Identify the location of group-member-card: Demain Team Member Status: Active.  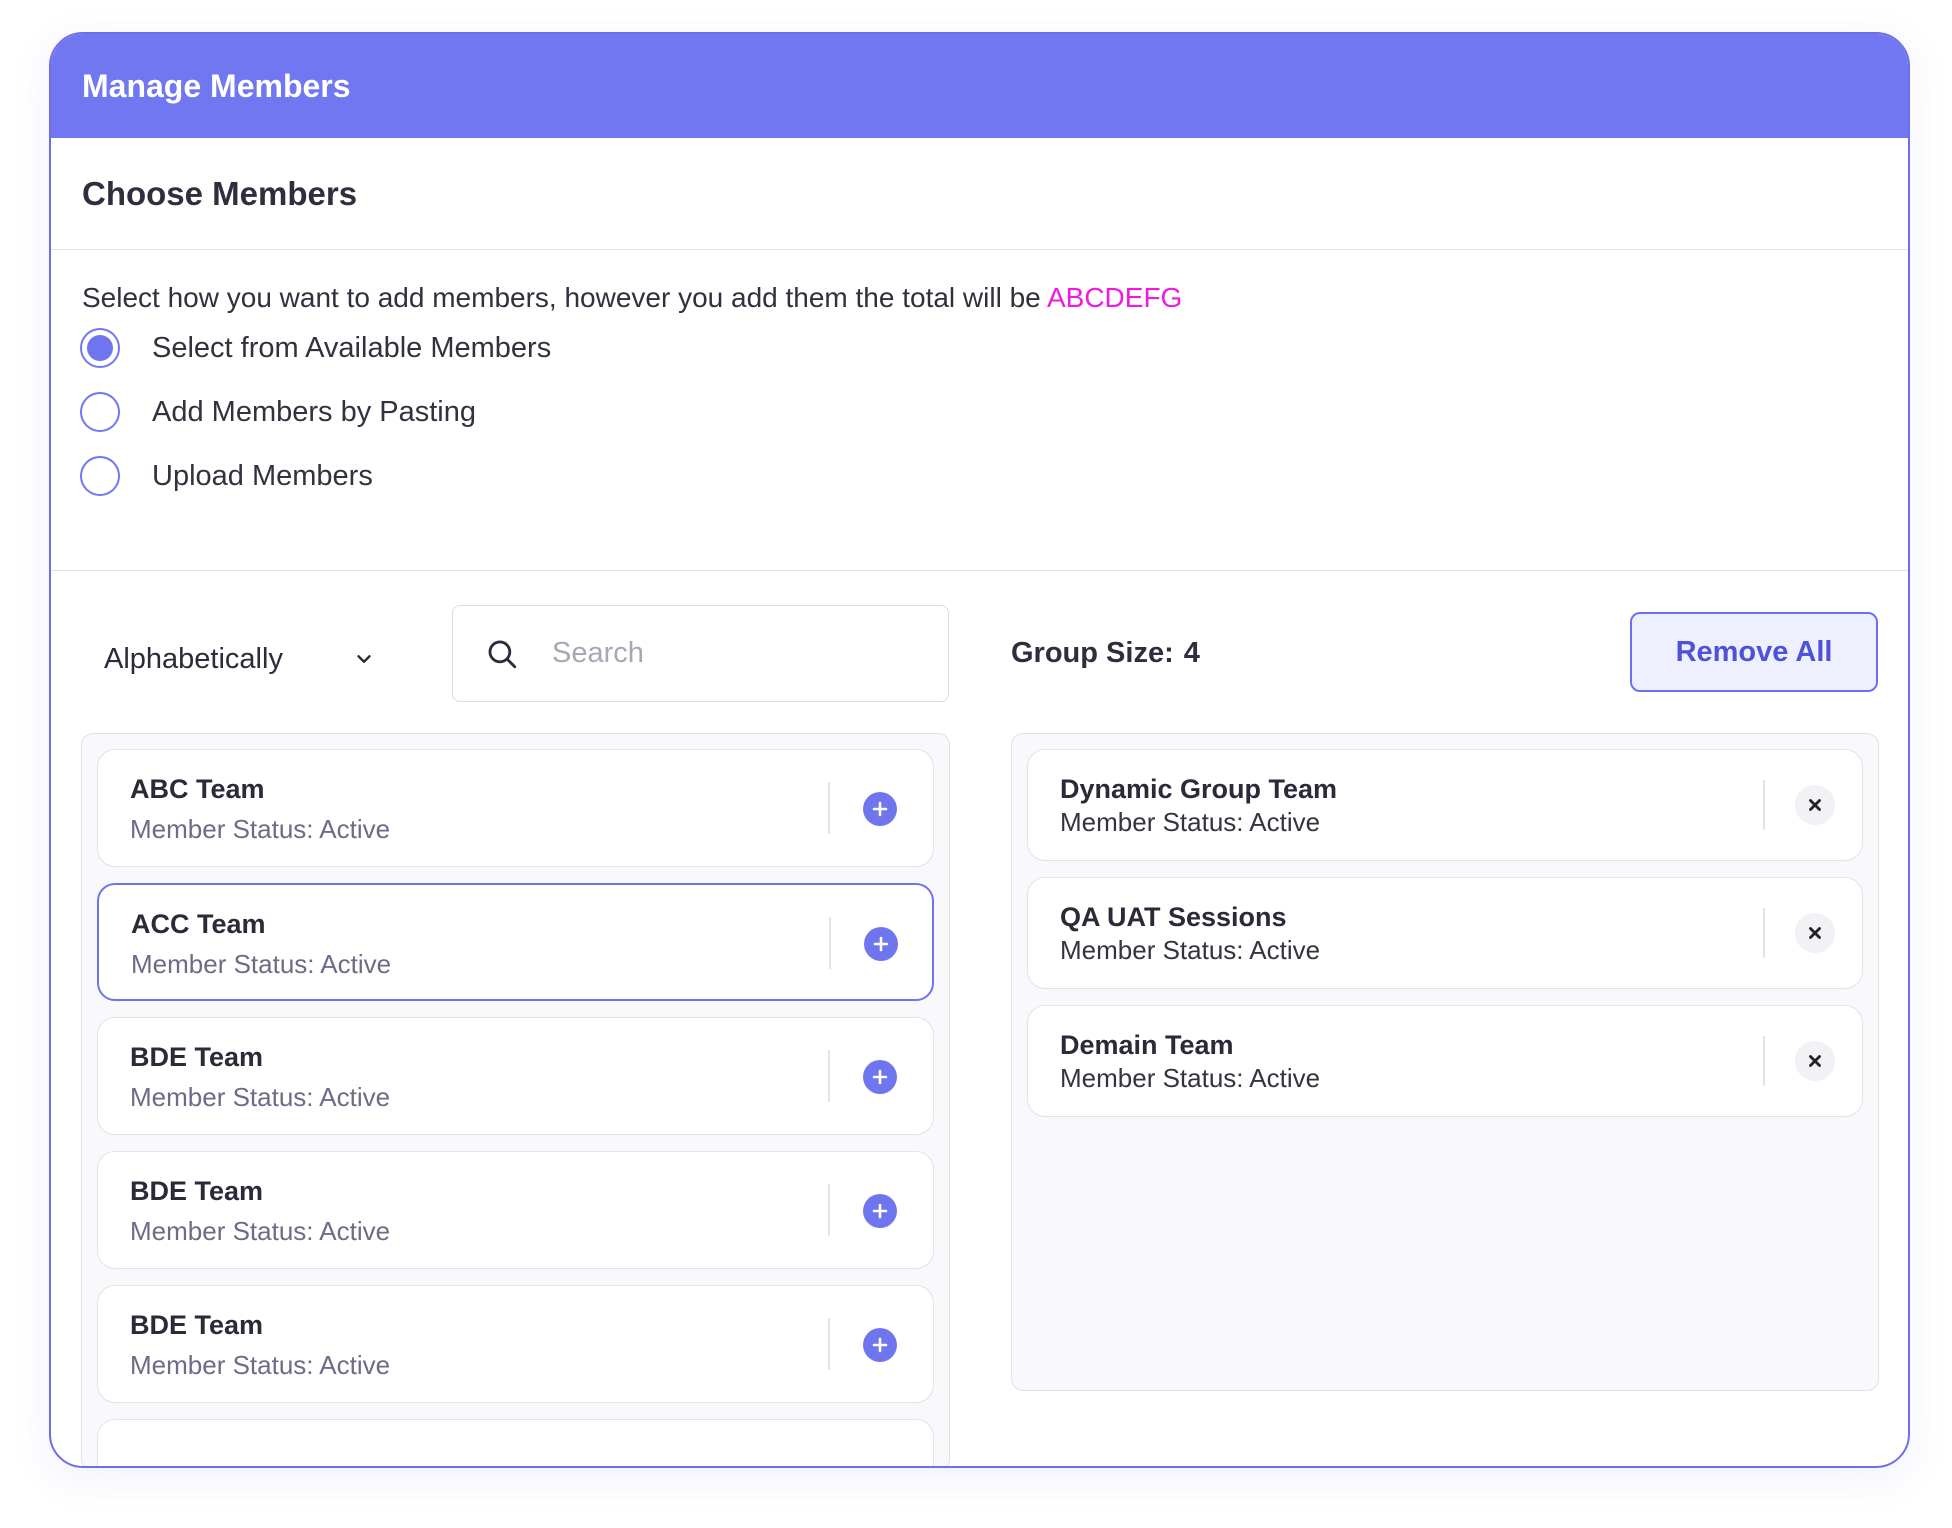
(1445, 1061).